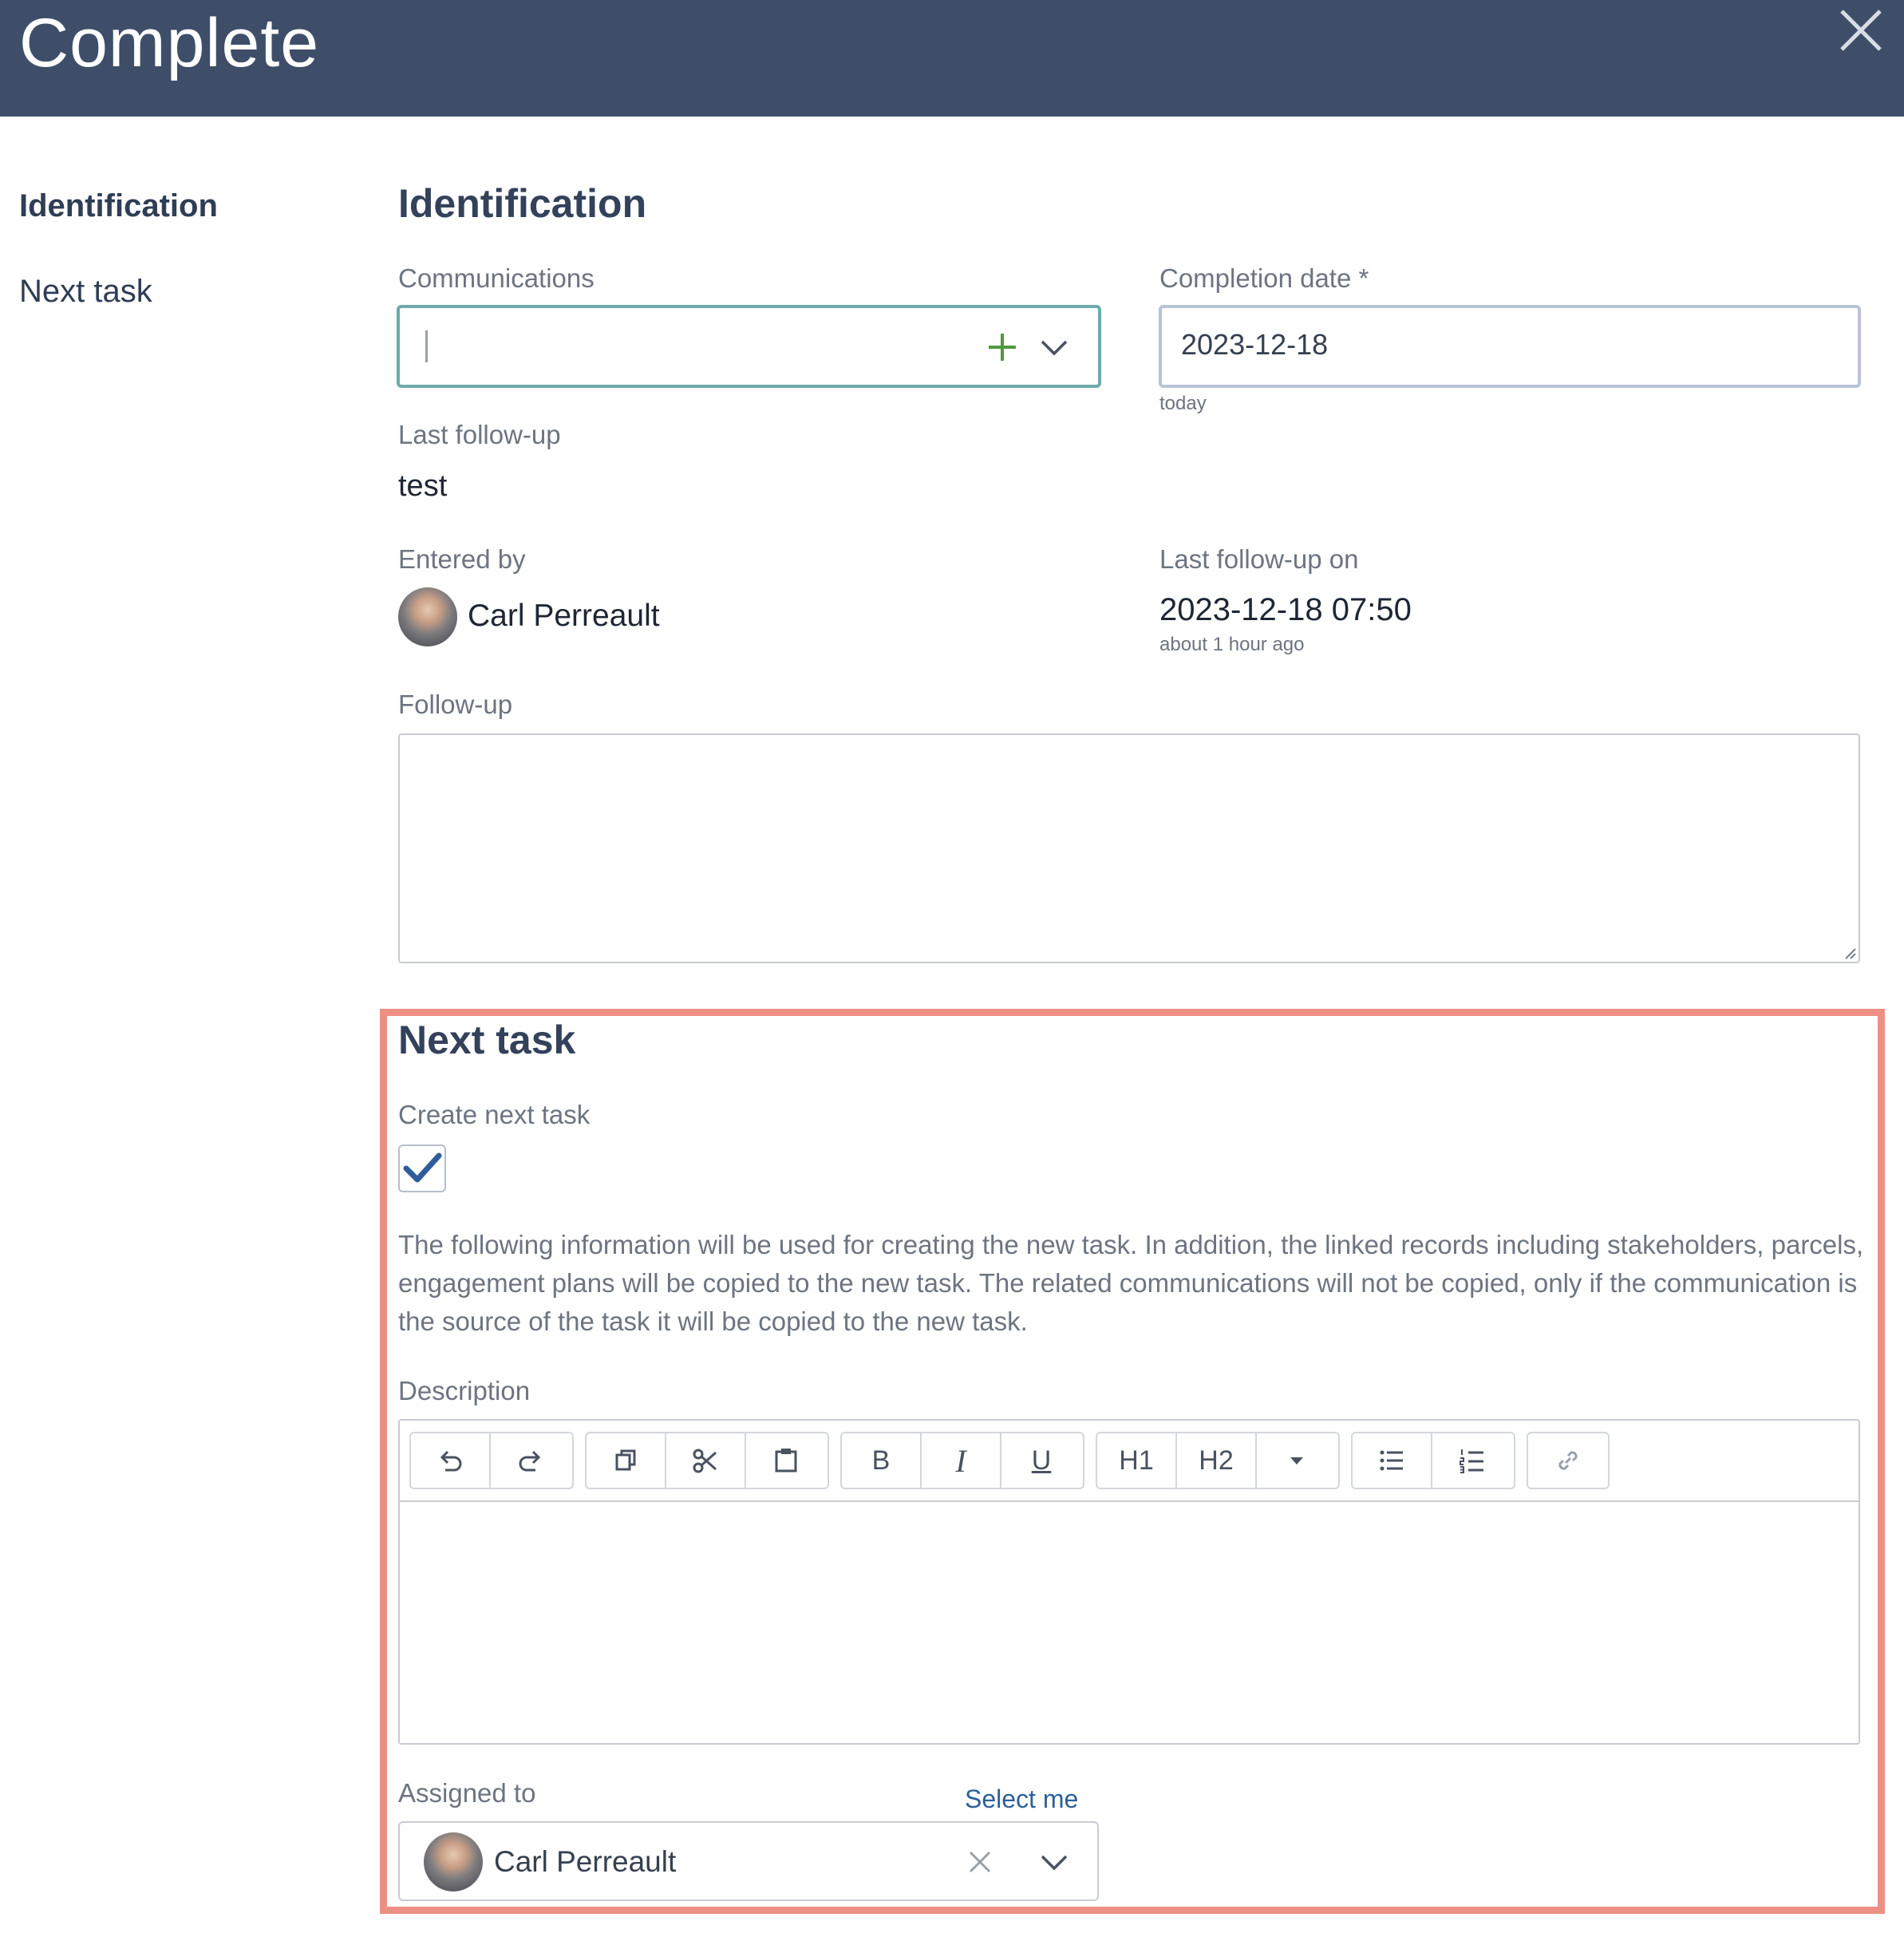 The width and height of the screenshot is (1904, 1933). I want to click on bullet-list-button, so click(1392, 1460).